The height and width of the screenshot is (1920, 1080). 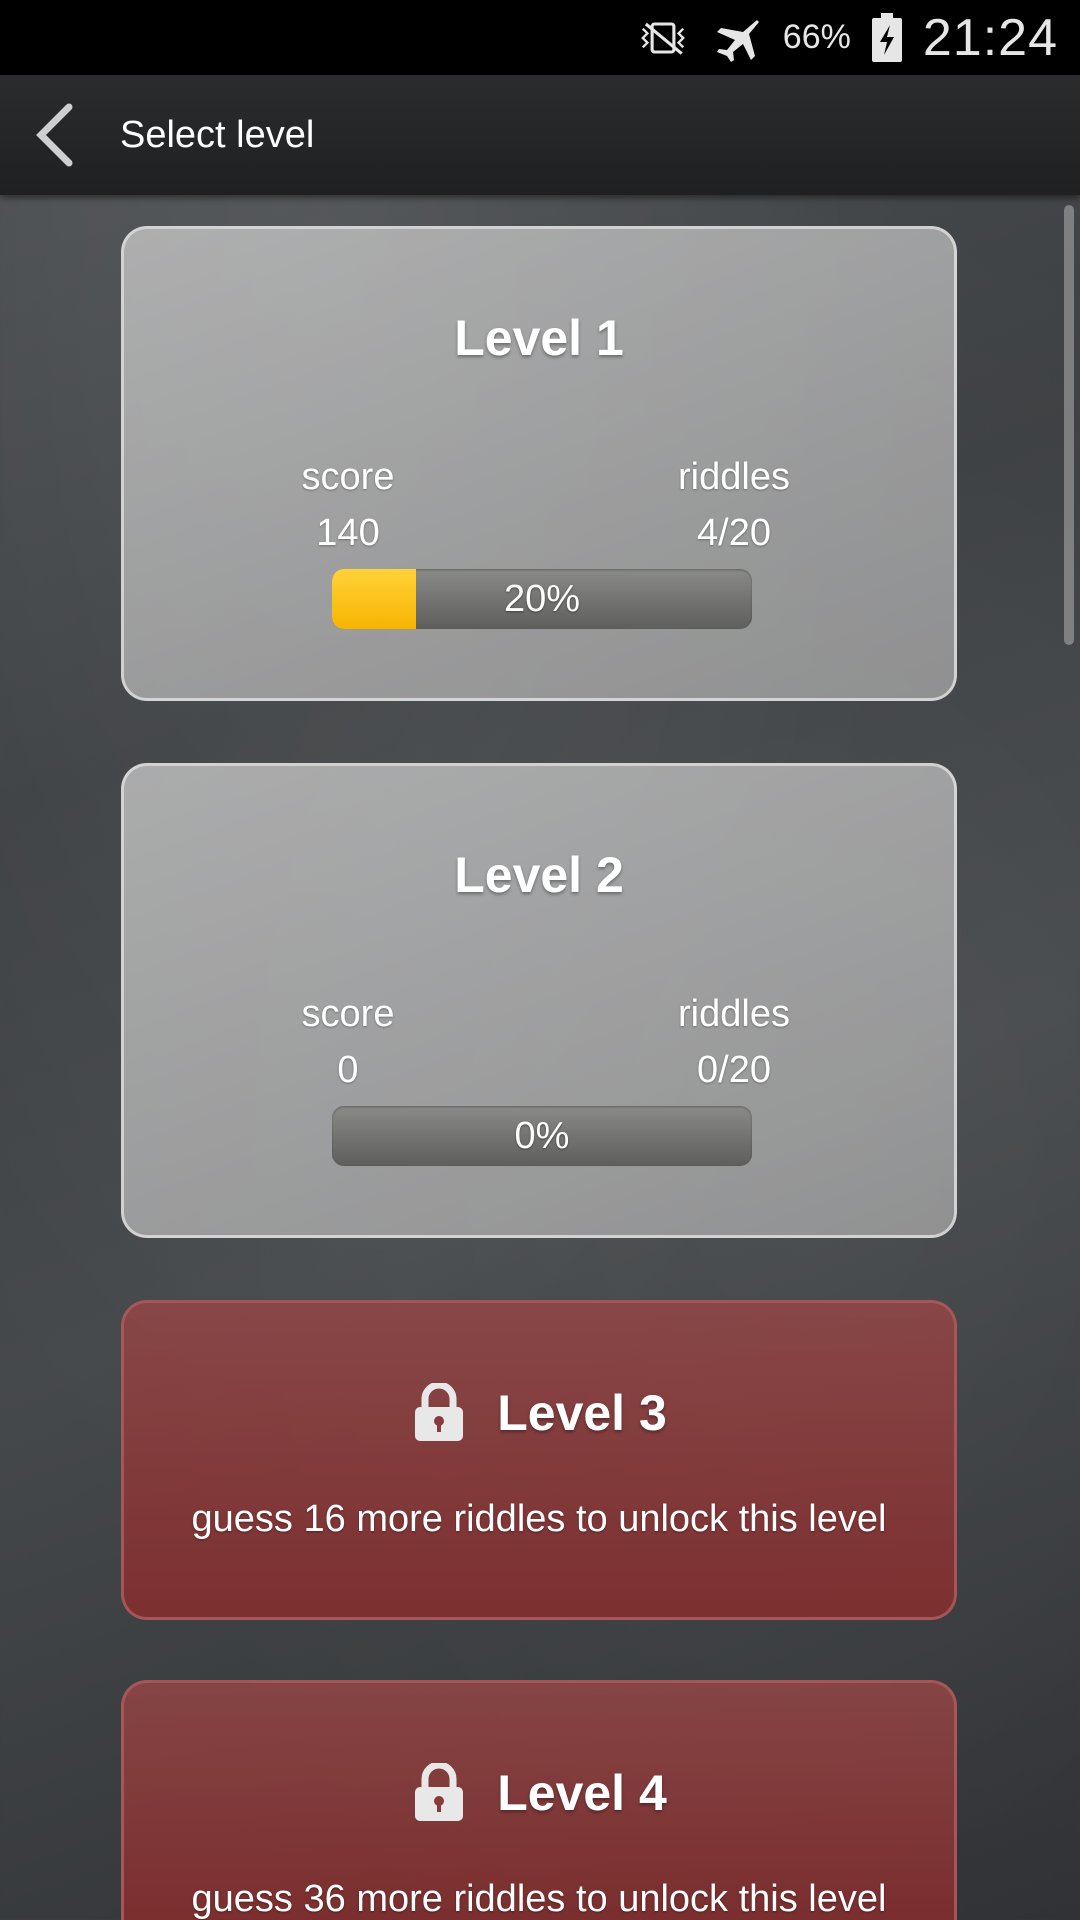 I want to click on level-title: Level 2, so click(x=539, y=875).